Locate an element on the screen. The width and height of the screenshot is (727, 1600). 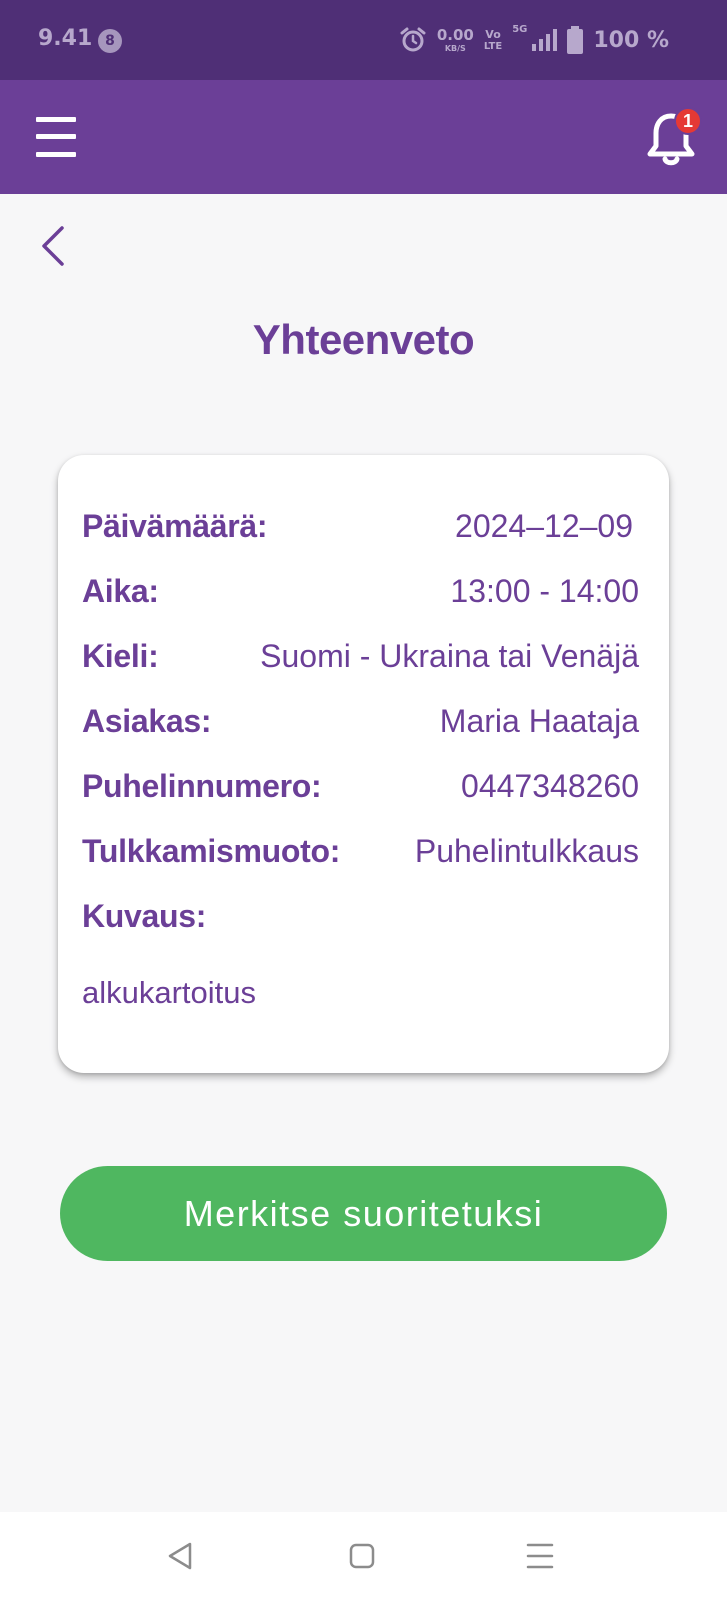
battery-percentage: 100 % is located at coordinates (631, 40).